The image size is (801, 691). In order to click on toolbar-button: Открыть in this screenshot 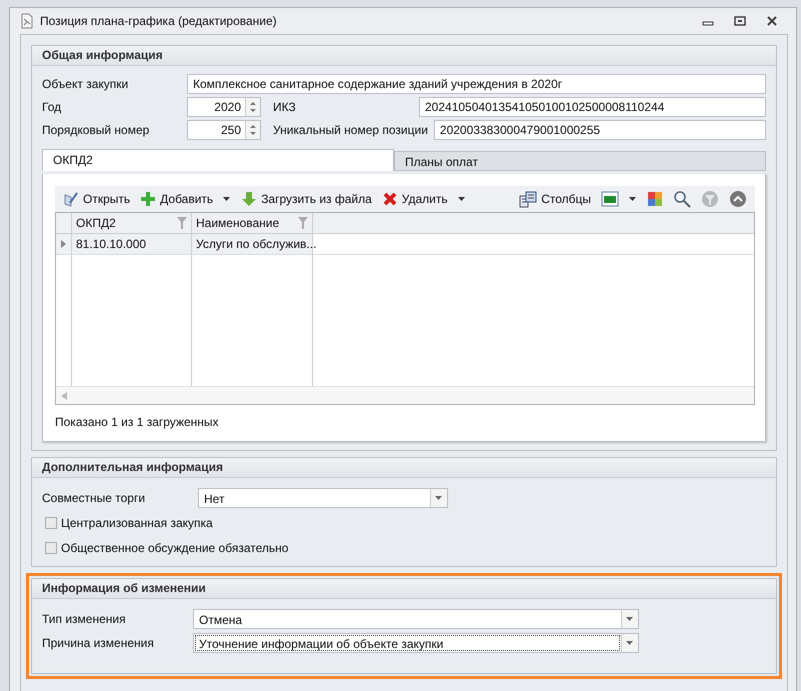, I will do `click(96, 199)`.